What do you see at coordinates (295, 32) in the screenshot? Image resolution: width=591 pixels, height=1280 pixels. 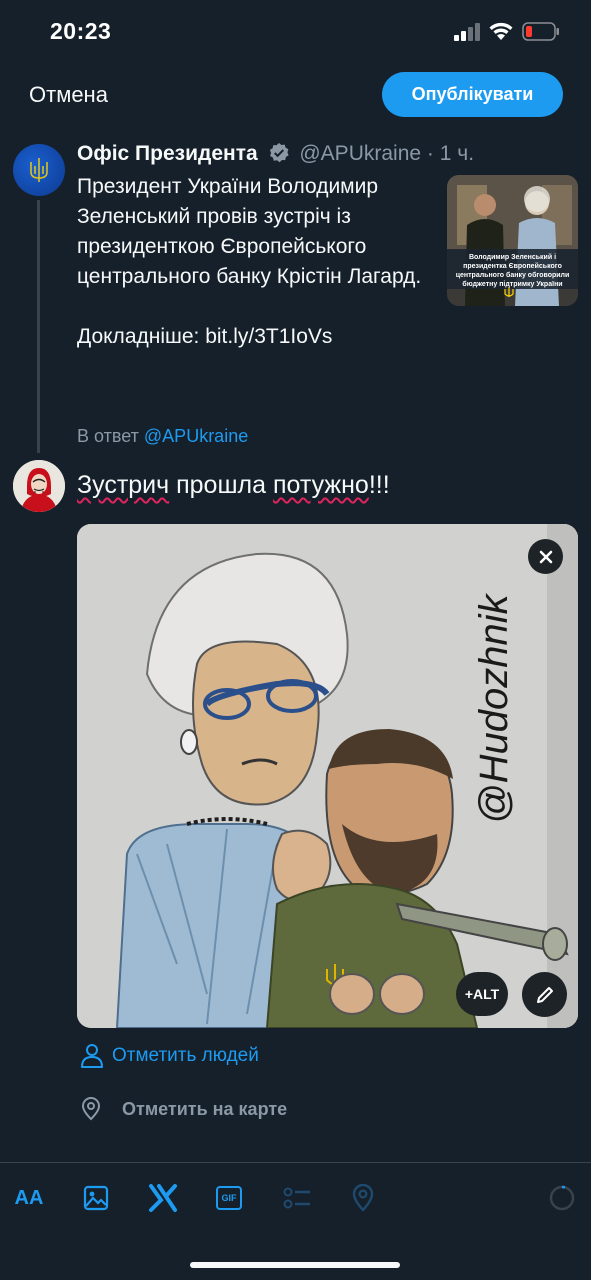 I see `status-bar: 20:23` at bounding box center [295, 32].